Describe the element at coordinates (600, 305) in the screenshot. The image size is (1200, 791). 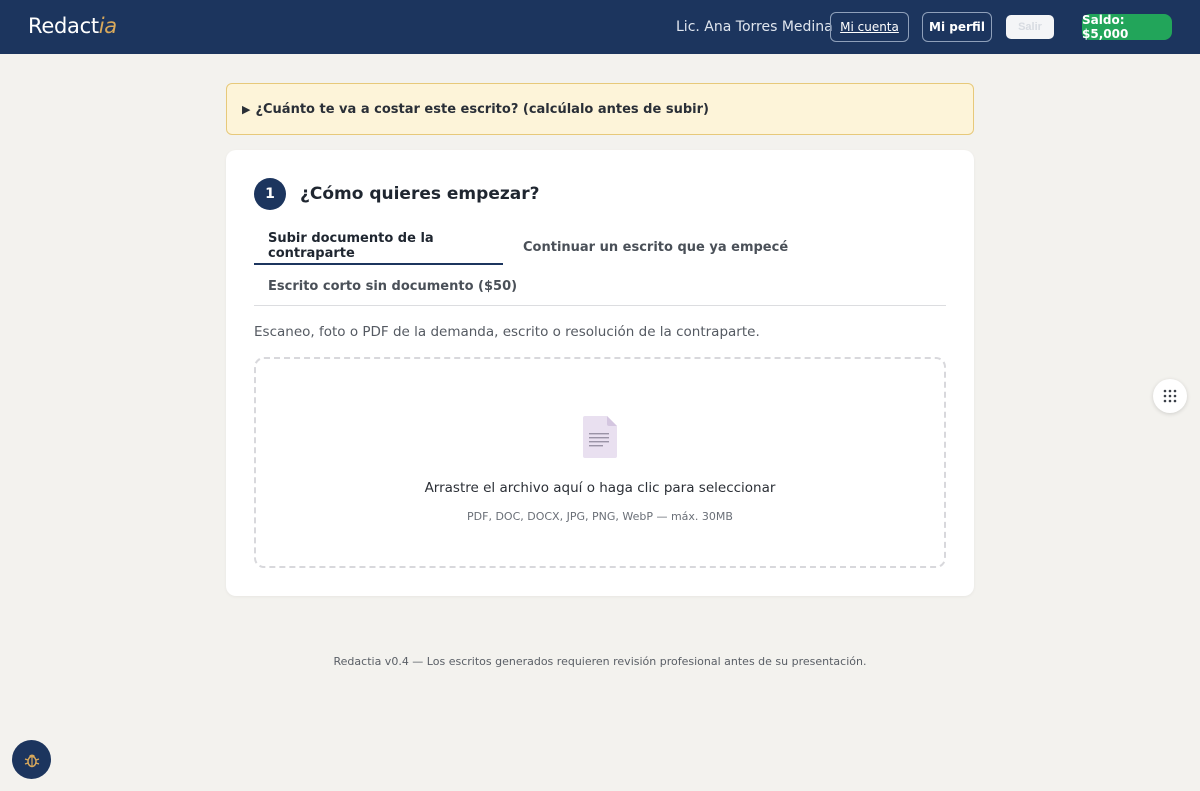
I see `tabs-divider` at that location.